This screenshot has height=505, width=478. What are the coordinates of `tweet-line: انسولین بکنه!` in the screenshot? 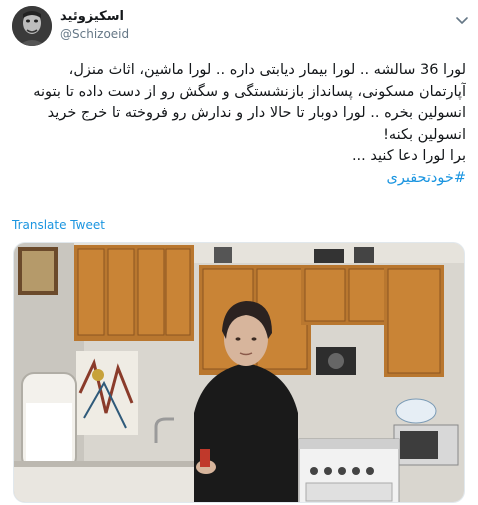 It's located at (424, 134).